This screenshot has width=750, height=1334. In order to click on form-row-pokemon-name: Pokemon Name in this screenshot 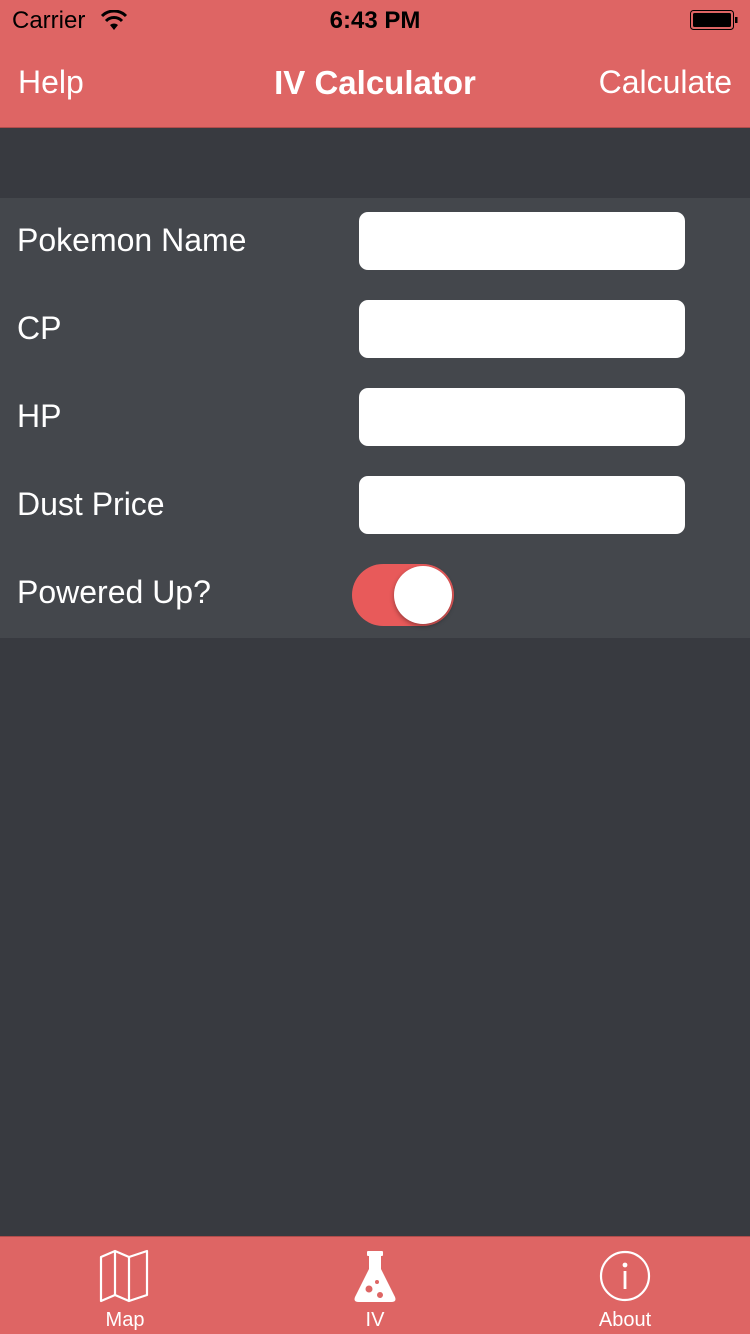, I will do `click(375, 242)`.